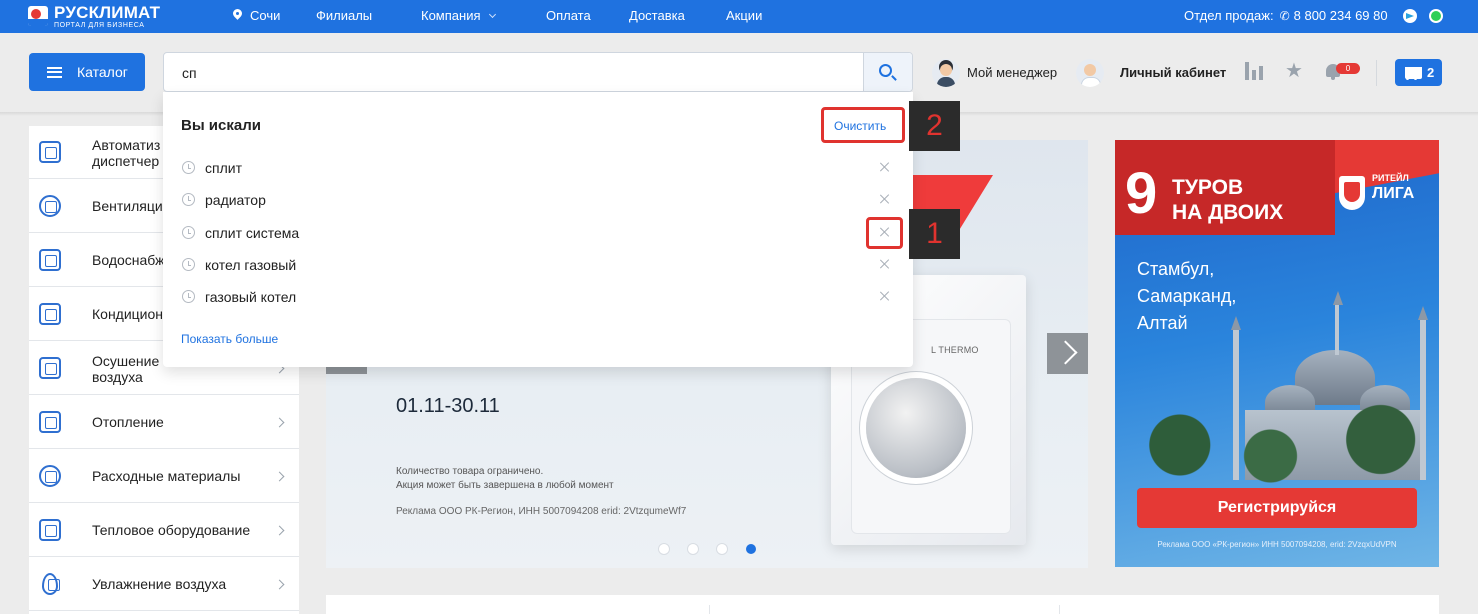  I want to click on sidebar-item-label: Автоматиз, so click(126, 145).